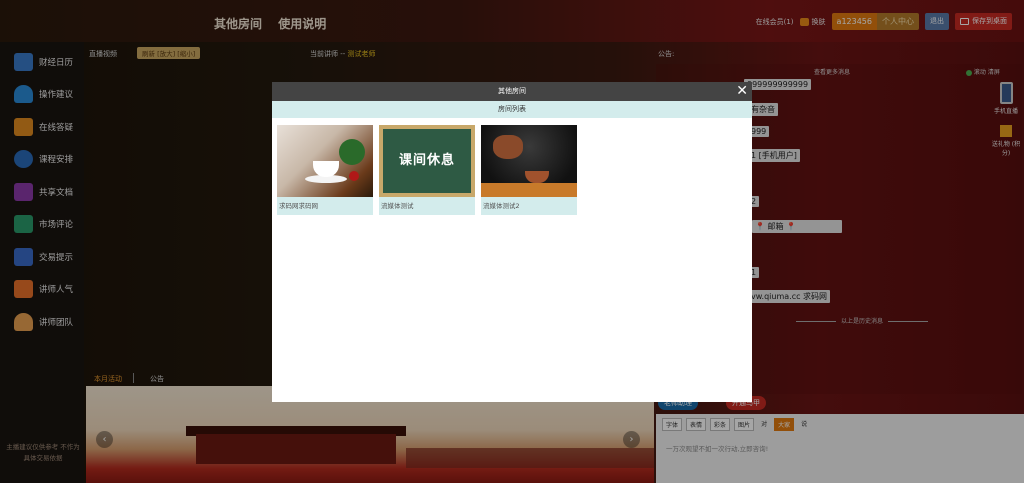 The height and width of the screenshot is (483, 1024). I want to click on chalkboard-text: 课间休息, so click(427, 161).